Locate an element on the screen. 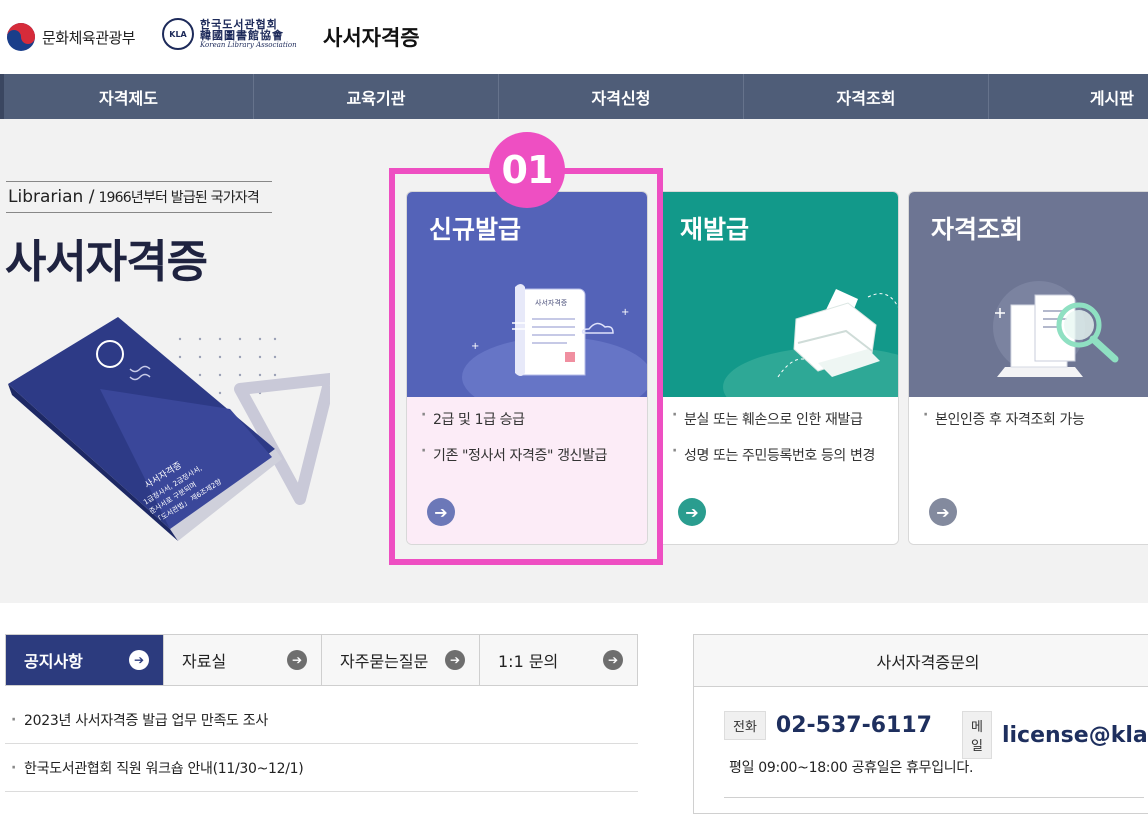 The height and width of the screenshot is (814, 1148). magnifier-icon is located at coordinates (1056, 329).